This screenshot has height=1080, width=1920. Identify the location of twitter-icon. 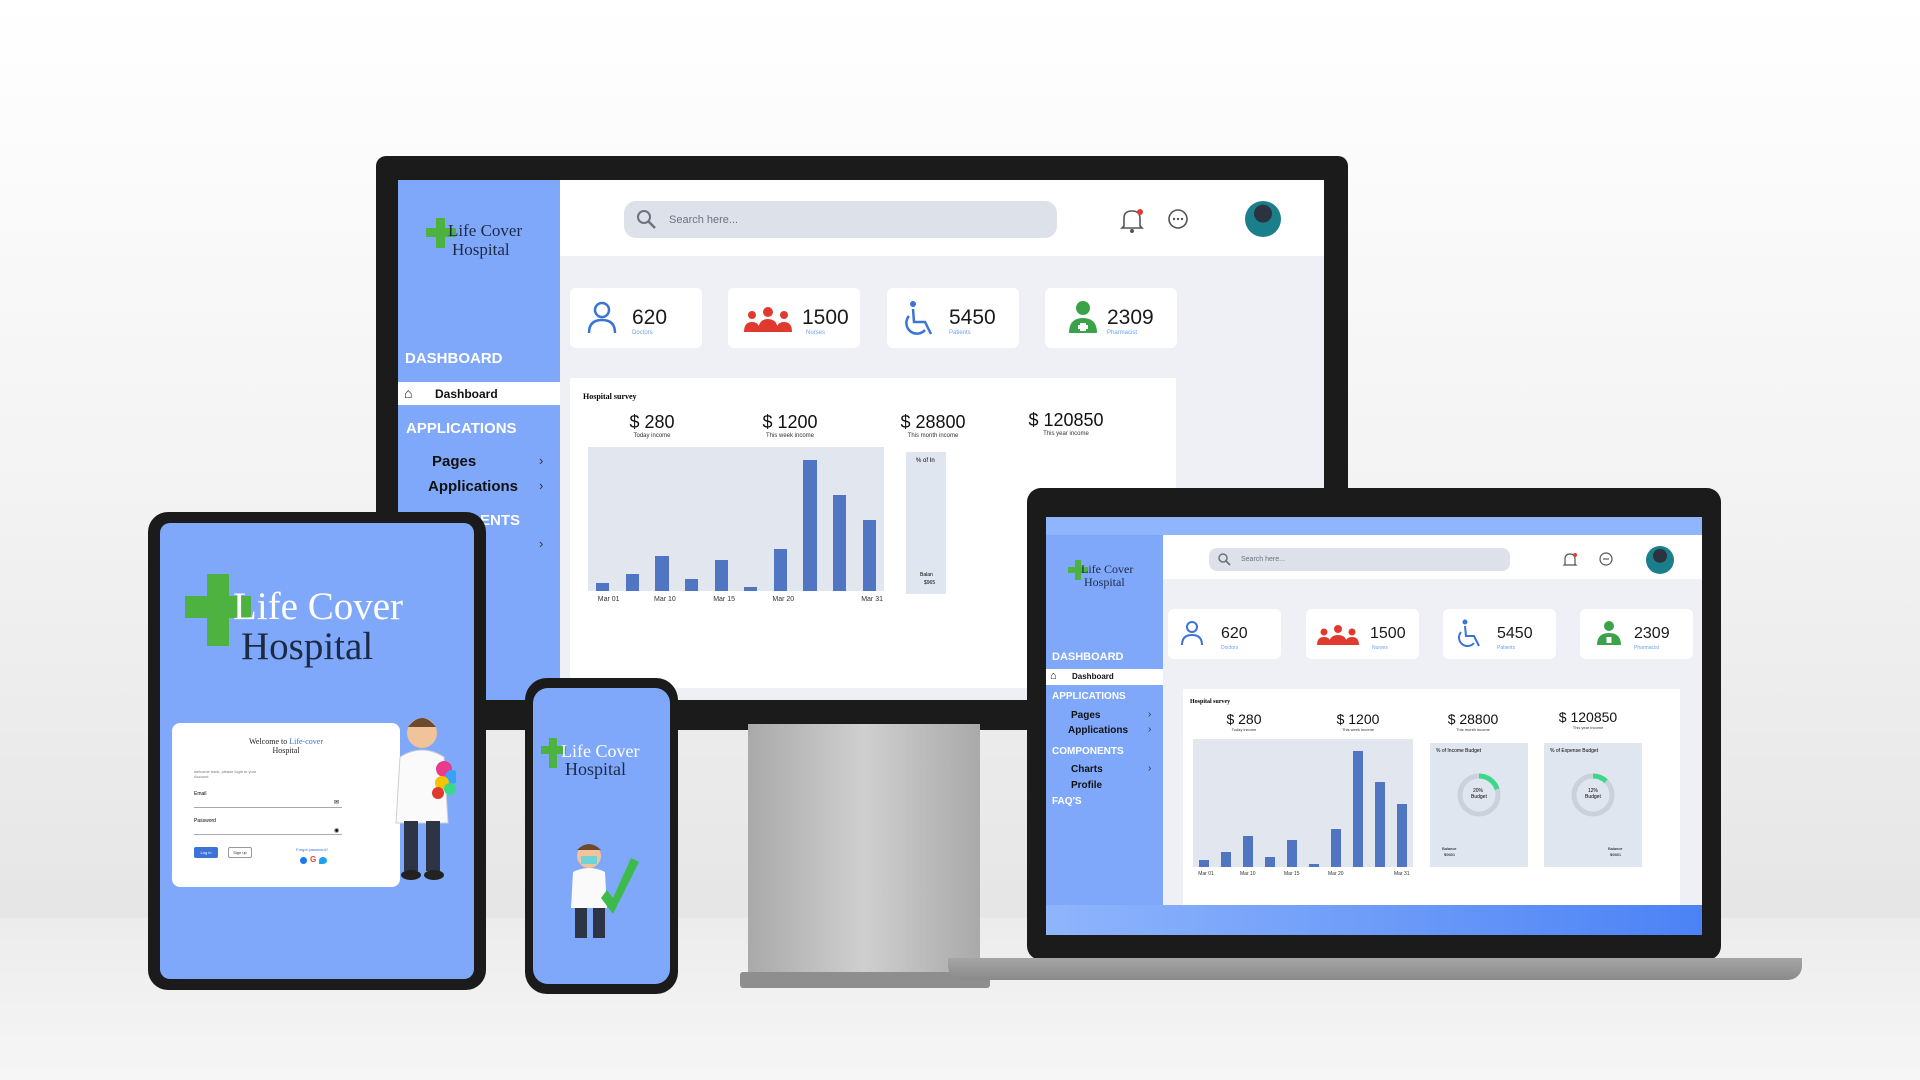
(323, 860).